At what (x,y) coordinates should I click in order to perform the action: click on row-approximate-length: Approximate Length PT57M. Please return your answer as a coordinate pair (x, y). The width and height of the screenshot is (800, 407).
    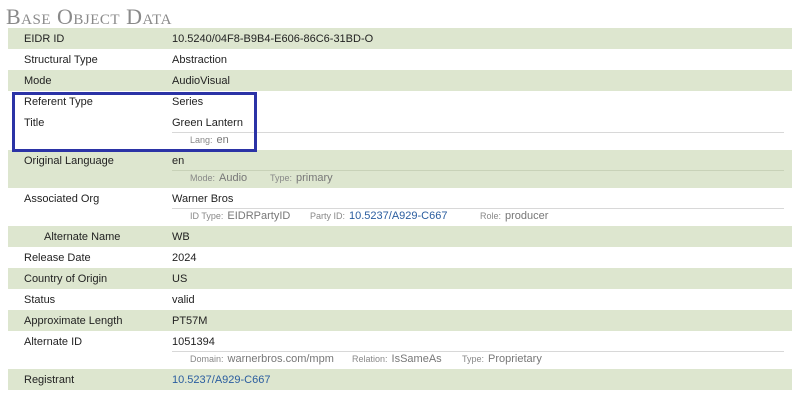
    Looking at the image, I should click on (400, 320).